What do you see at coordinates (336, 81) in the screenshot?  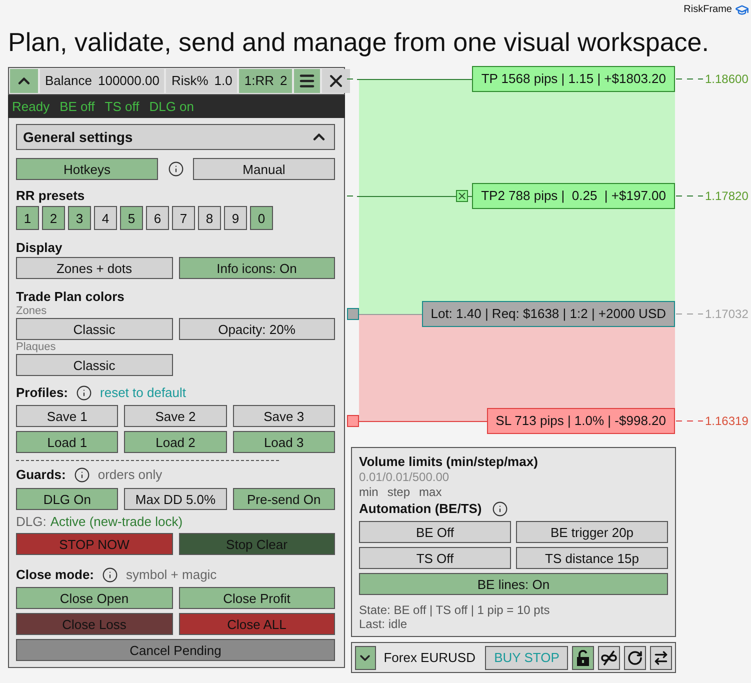 I see `close-button` at bounding box center [336, 81].